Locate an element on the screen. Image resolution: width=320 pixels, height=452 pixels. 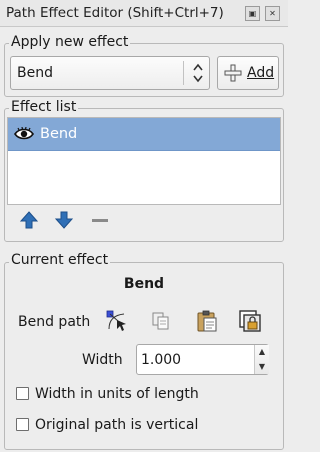
width-label: Width is located at coordinates (102, 360).